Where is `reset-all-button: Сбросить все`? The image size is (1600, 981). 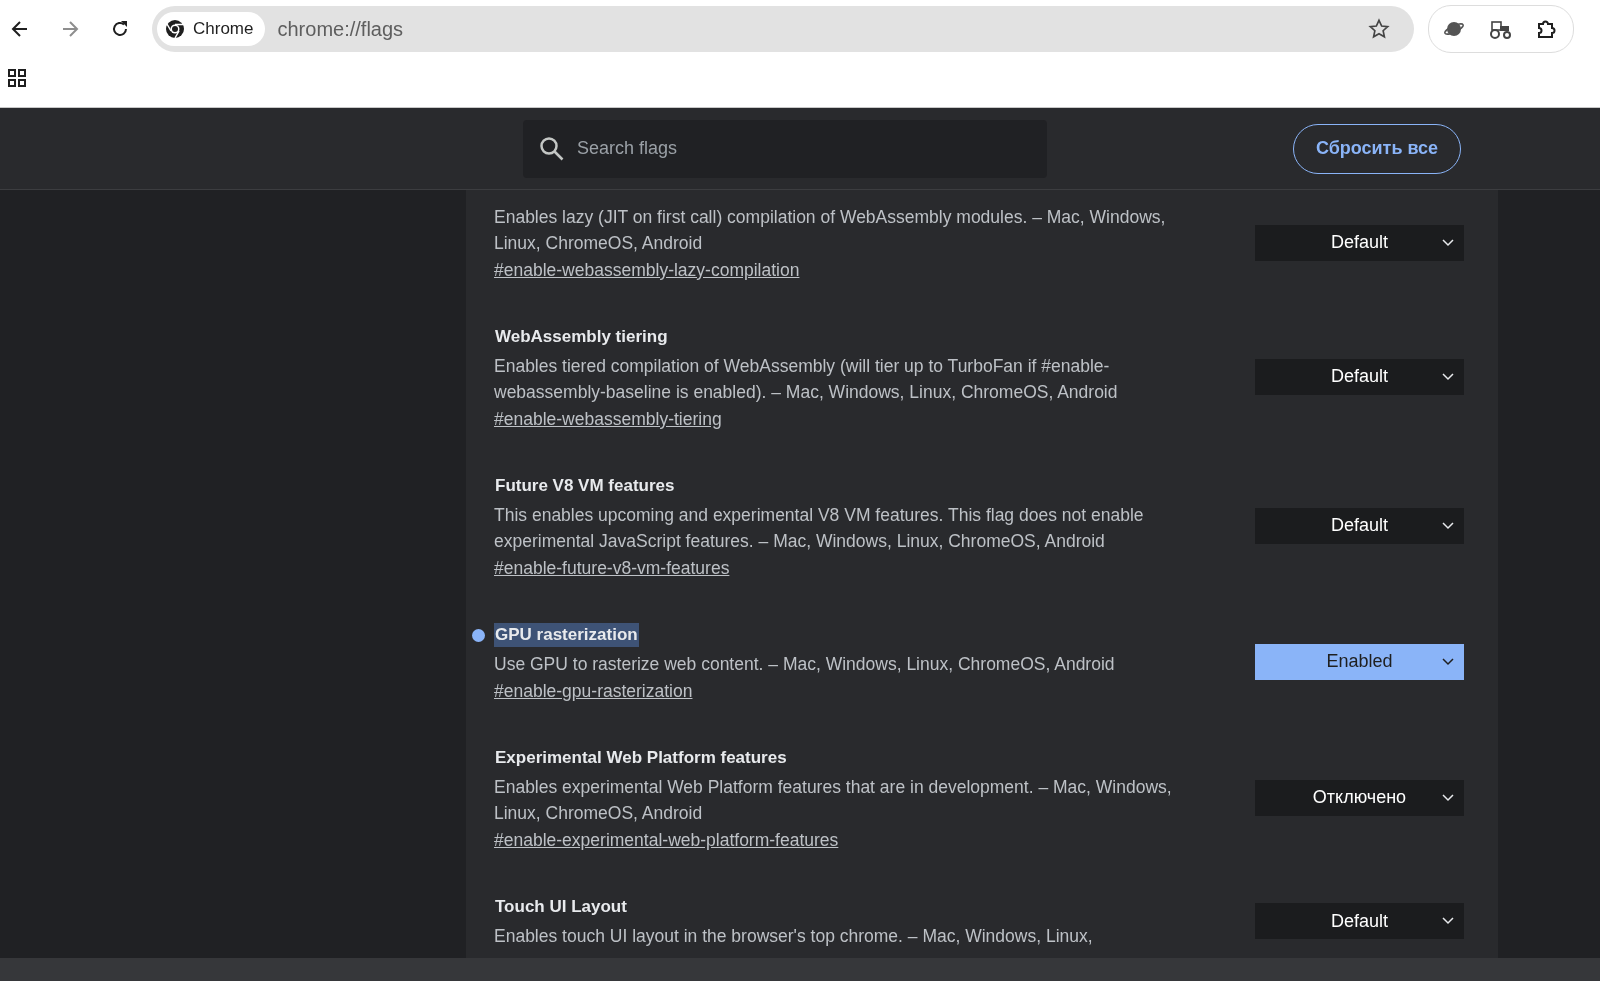
reset-all-button: Сбросить все is located at coordinates (1377, 148).